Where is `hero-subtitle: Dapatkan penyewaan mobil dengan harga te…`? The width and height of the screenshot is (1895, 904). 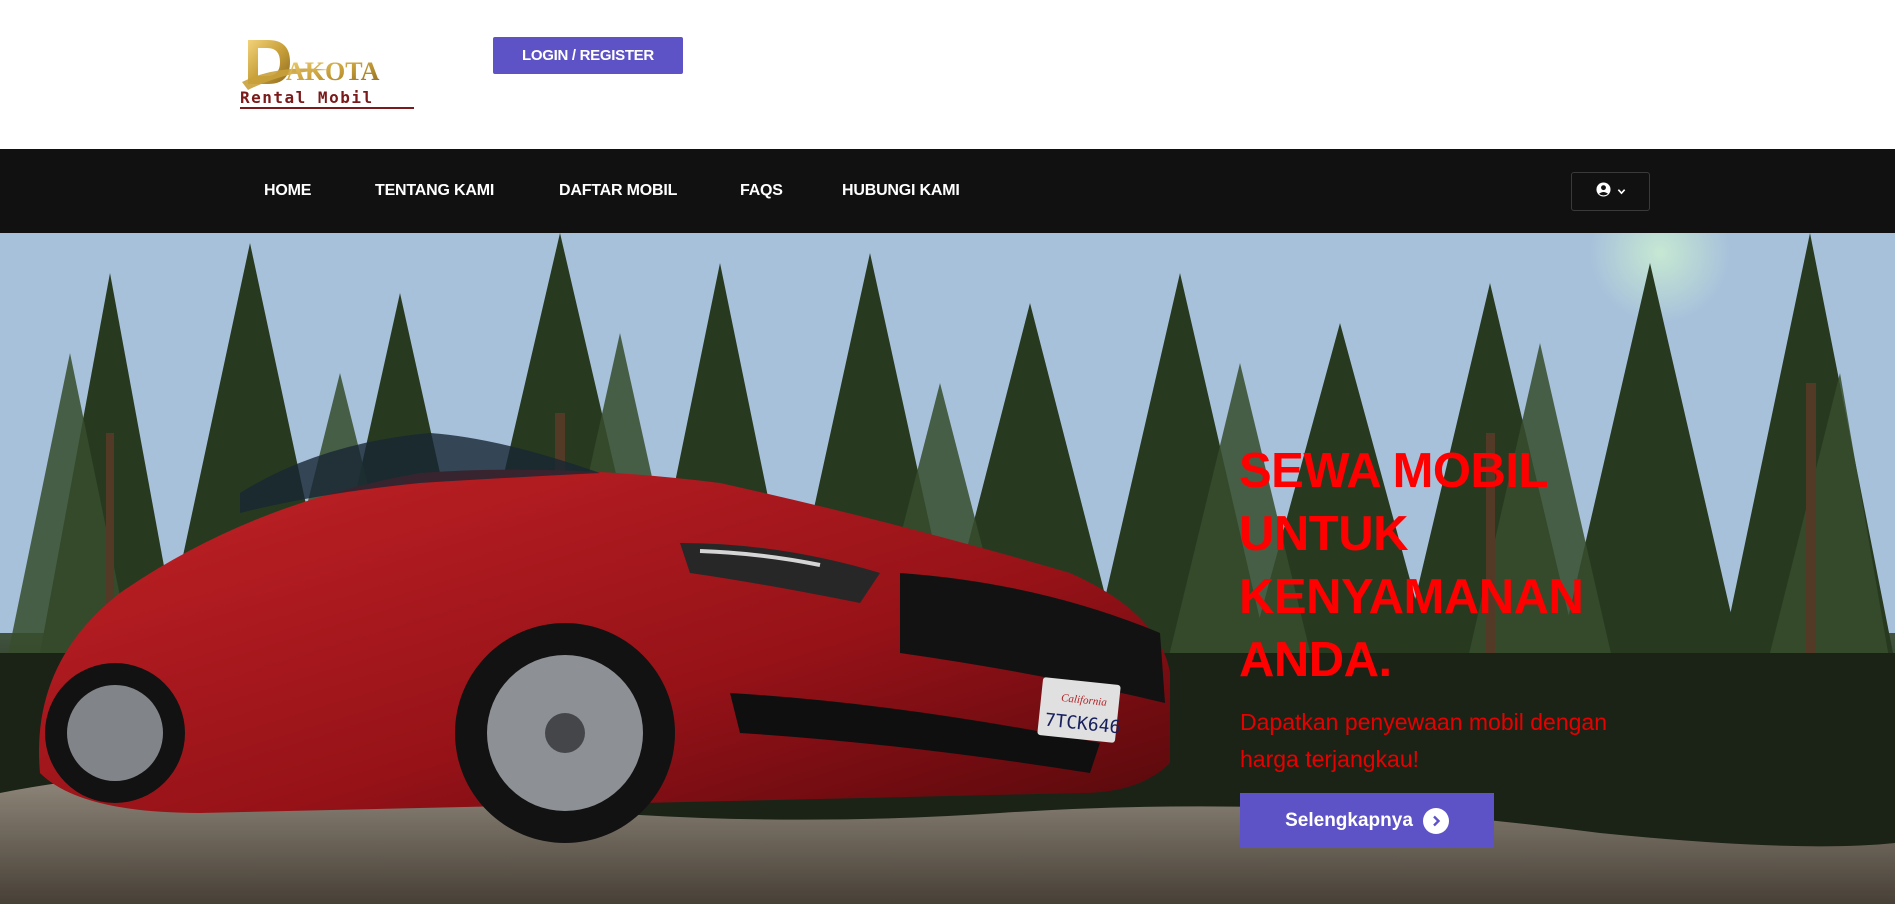 hero-subtitle: Dapatkan penyewaan mobil dengan harga te… is located at coordinates (1450, 741).